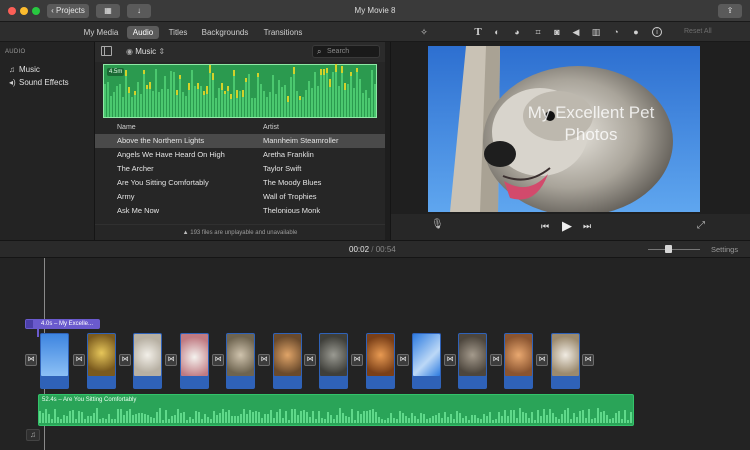 Image resolution: width=750 pixels, height=450 pixels. What do you see at coordinates (674, 249) in the screenshot?
I see `zoom-slider` at bounding box center [674, 249].